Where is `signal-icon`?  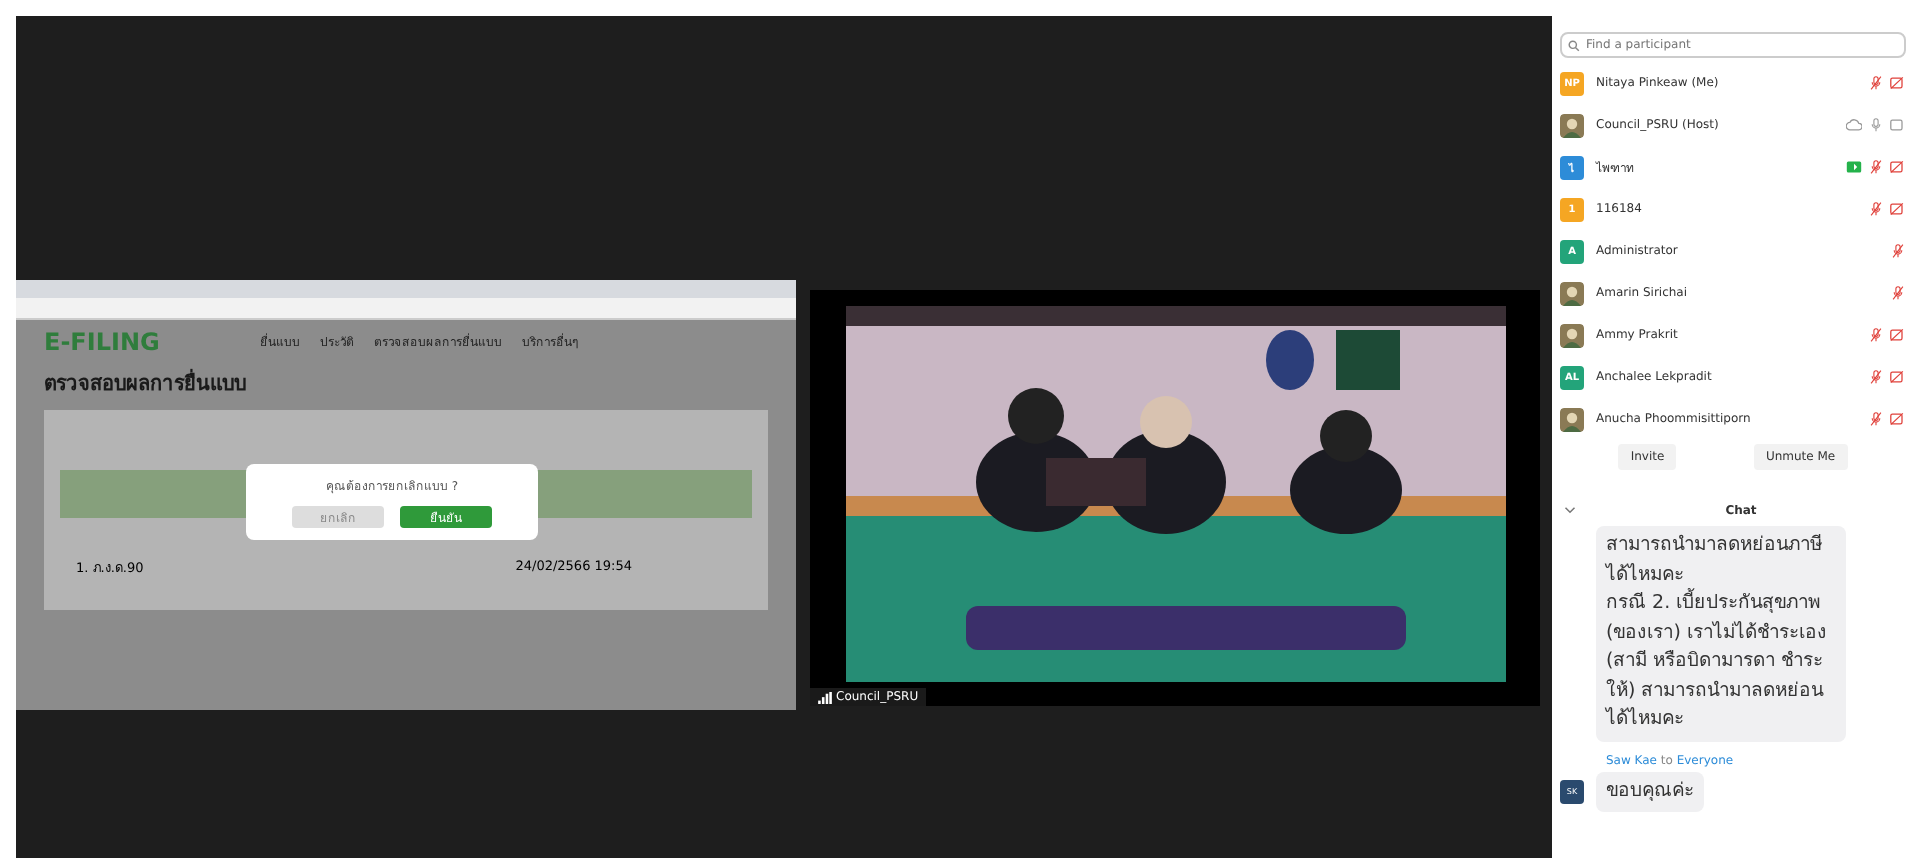
signal-icon is located at coordinates (825, 697).